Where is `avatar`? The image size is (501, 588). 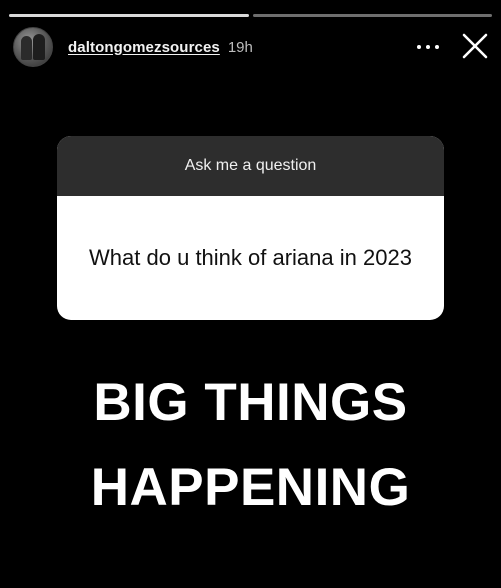
avatar is located at coordinates (33, 47).